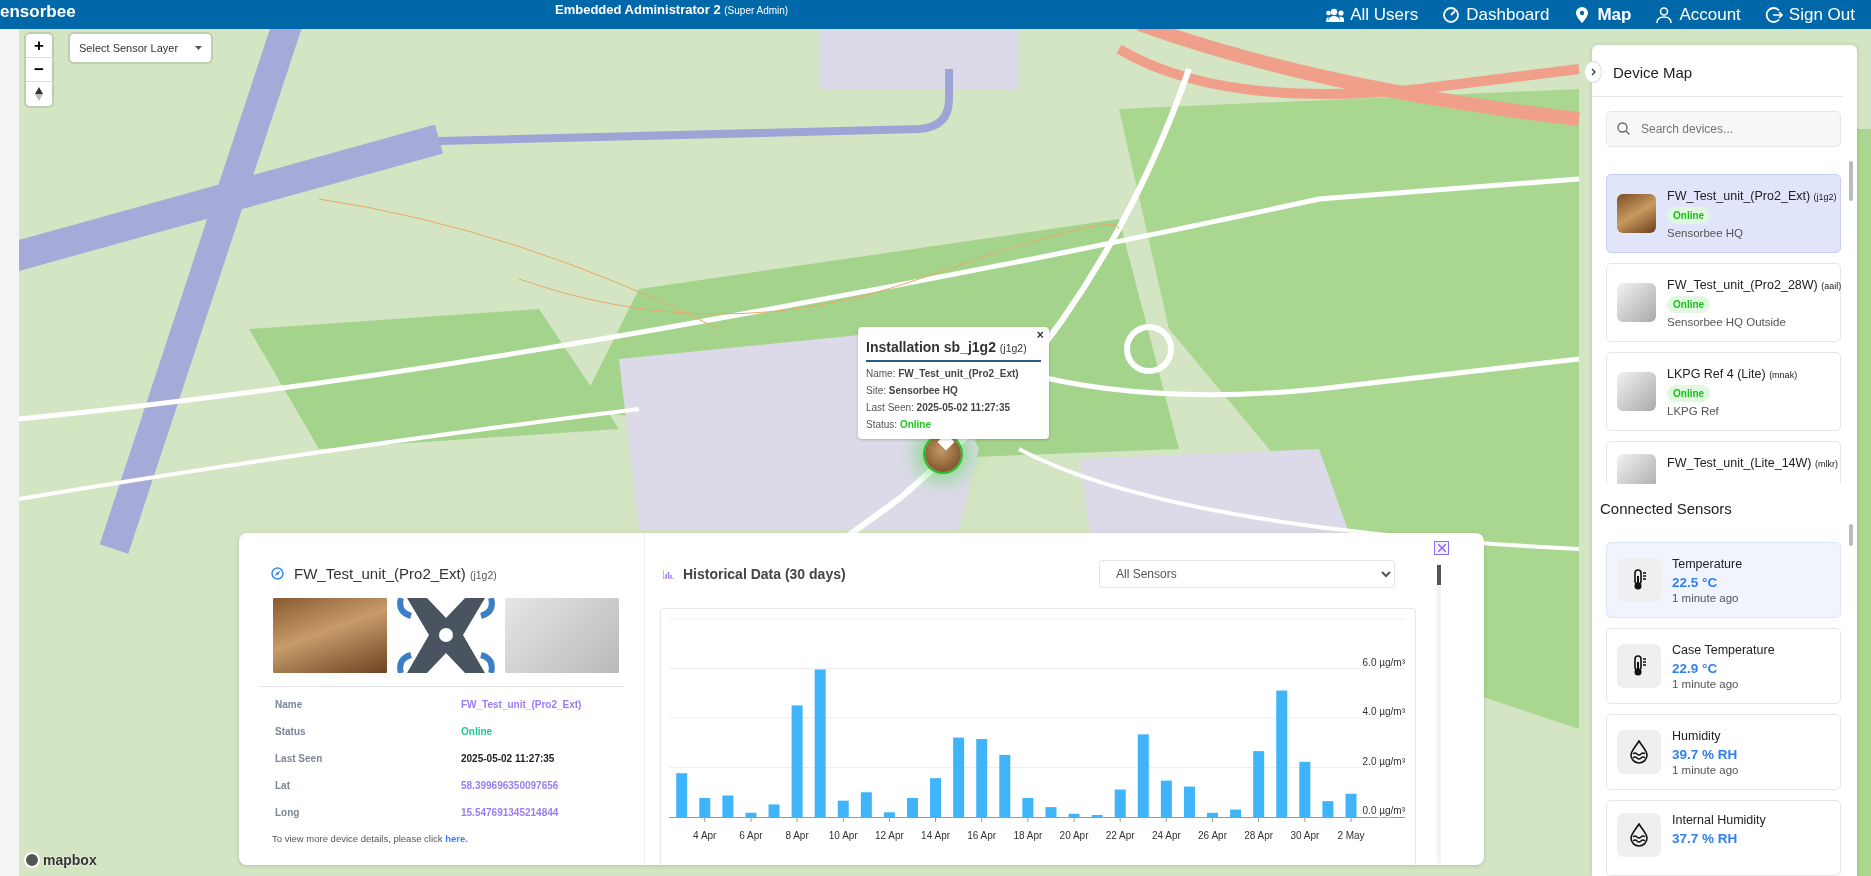  I want to click on sensor-card: Temperature 22.5 °C 1 minute ago, so click(1723, 580).